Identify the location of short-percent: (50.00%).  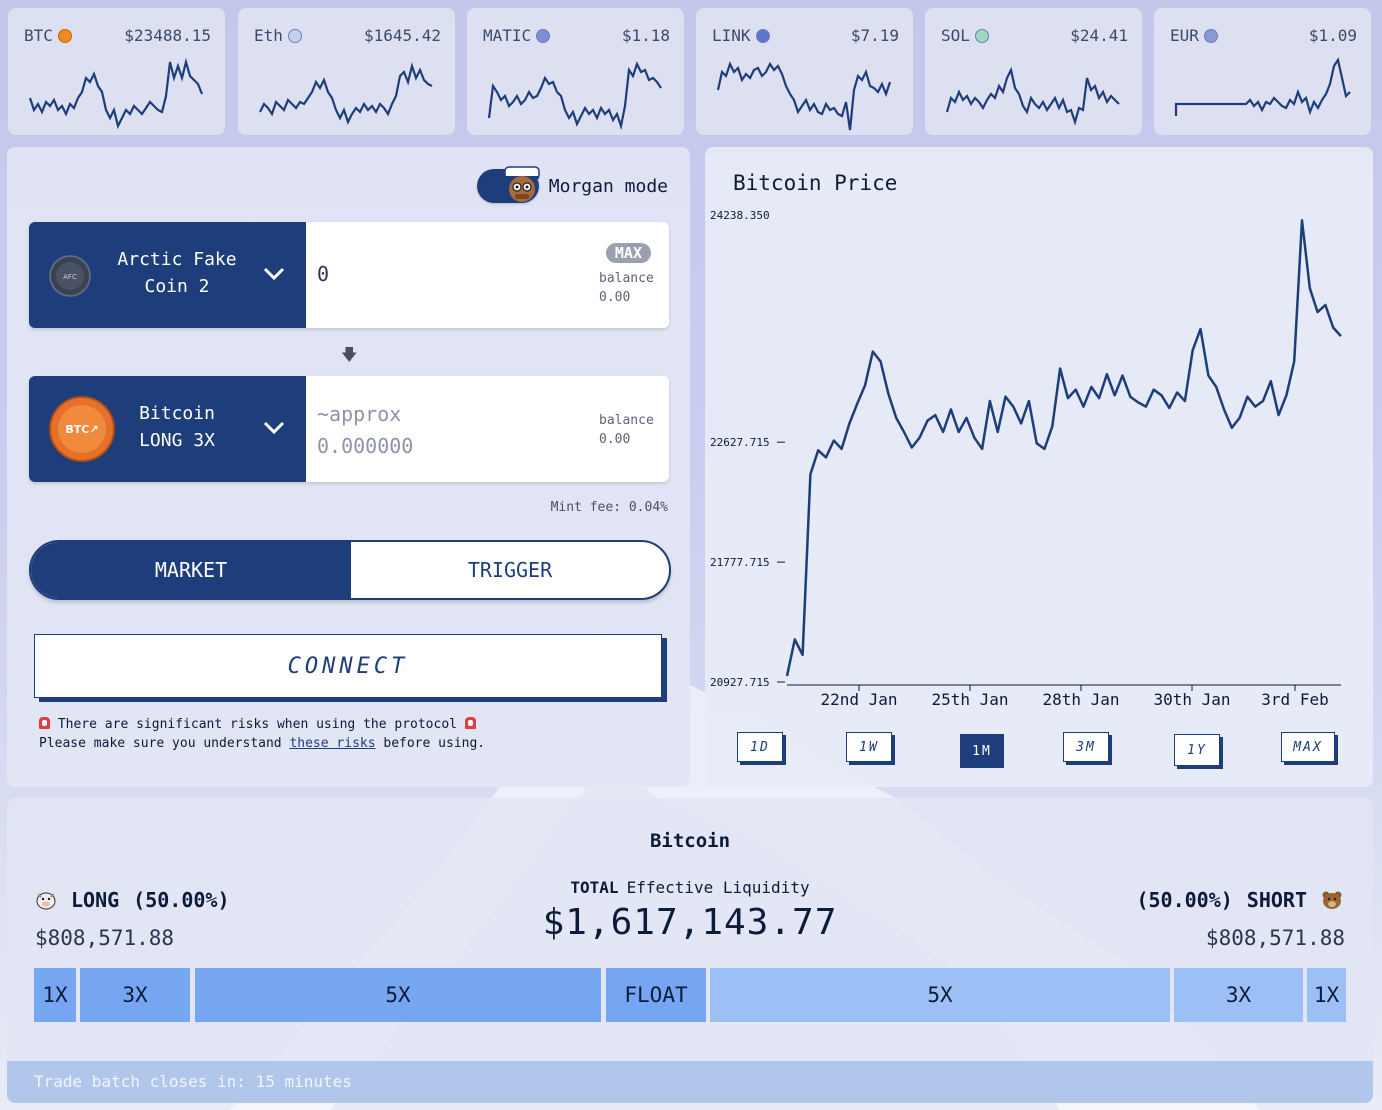
(1184, 900).